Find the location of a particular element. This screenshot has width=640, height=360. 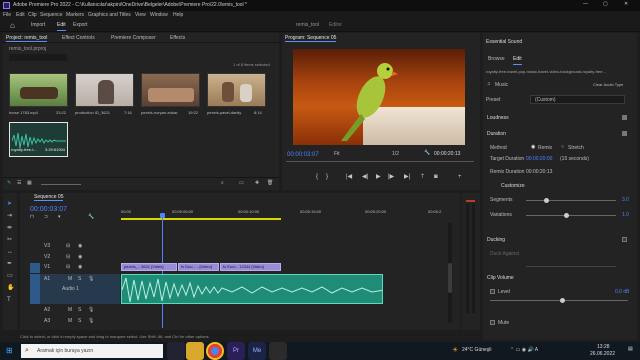

snap-icon: ⊓ is located at coordinates (32, 217).